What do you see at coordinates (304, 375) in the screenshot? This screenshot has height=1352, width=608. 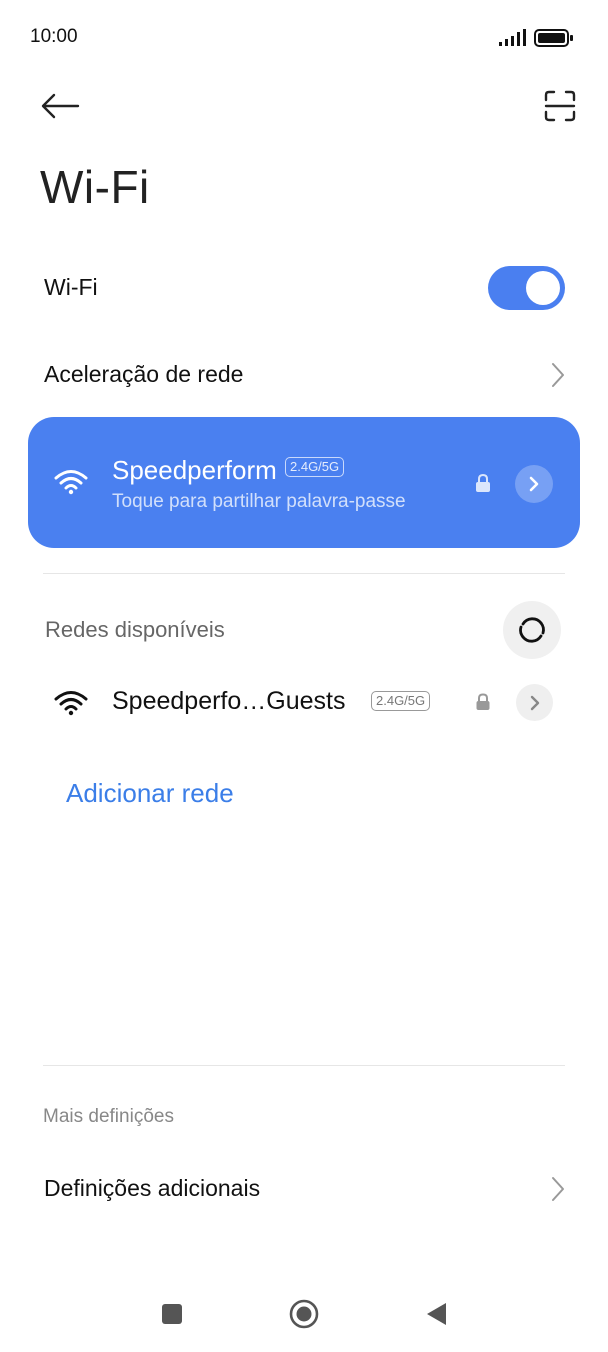 I see `network-acceleration-row: Aceleração de rede` at bounding box center [304, 375].